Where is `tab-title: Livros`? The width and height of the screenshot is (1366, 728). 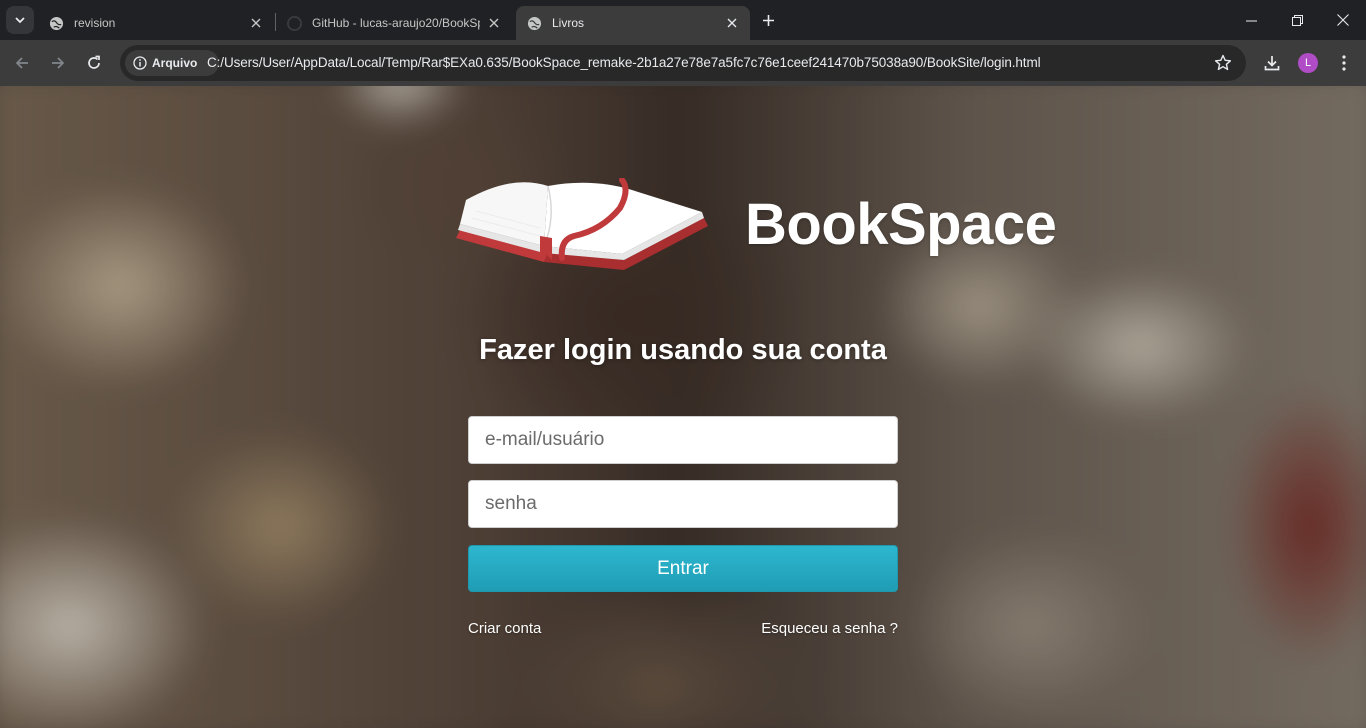 tab-title: Livros is located at coordinates (568, 23).